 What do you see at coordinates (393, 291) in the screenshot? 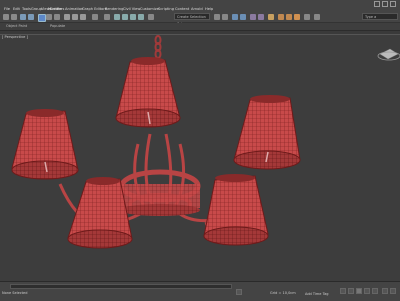
I see `orbit-icon` at bounding box center [393, 291].